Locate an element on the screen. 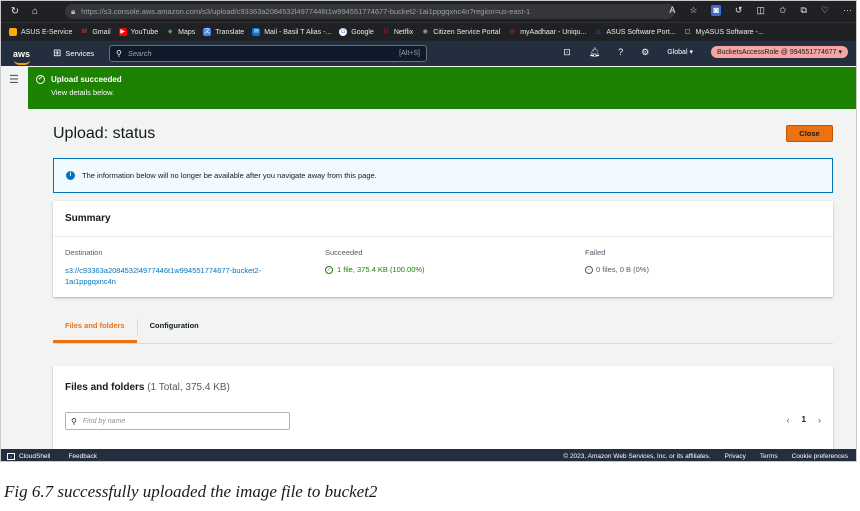 Image resolution: width=860 pixels, height=511 pixels. files-heading-title: Files and folders is located at coordinates (105, 387).